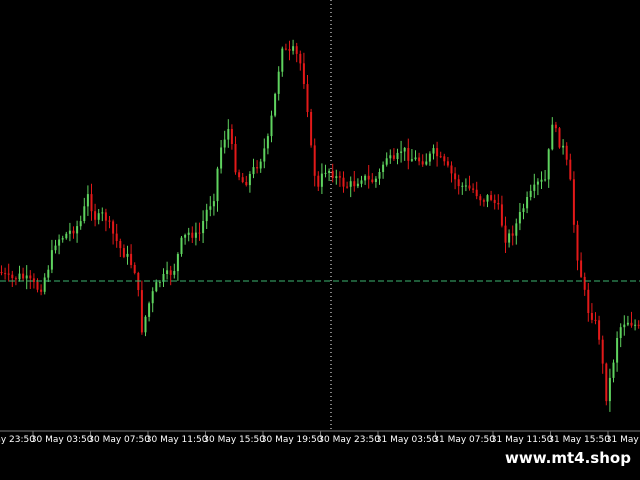 The height and width of the screenshot is (480, 640). I want to click on x-tick-label-4: 30 May 15:50, so click(234, 440).